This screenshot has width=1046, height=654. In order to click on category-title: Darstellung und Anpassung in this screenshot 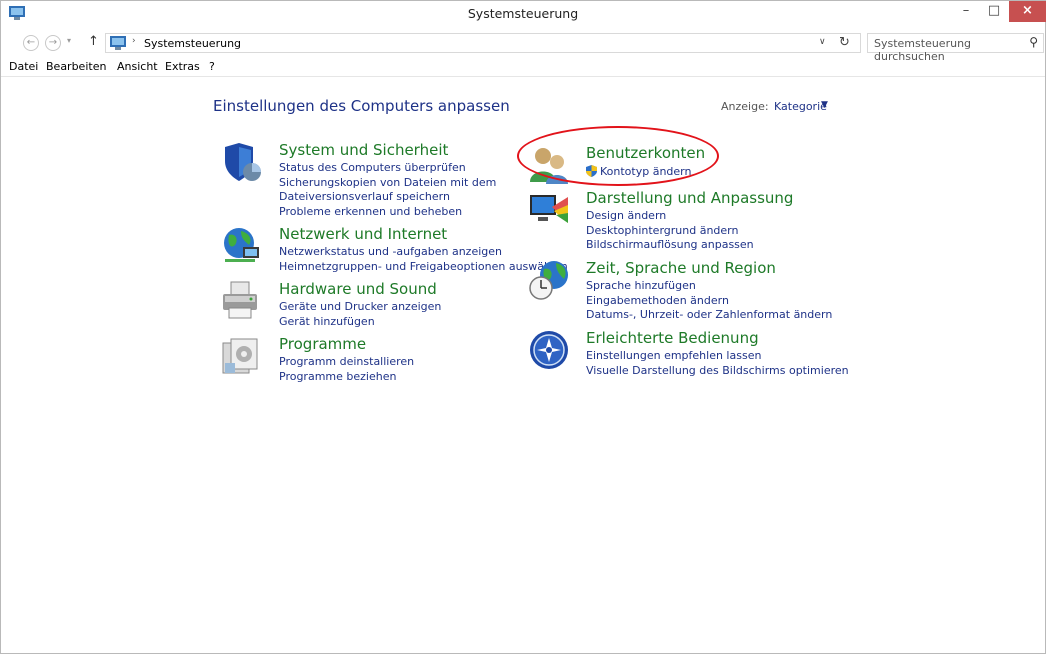, I will do `click(689, 198)`.